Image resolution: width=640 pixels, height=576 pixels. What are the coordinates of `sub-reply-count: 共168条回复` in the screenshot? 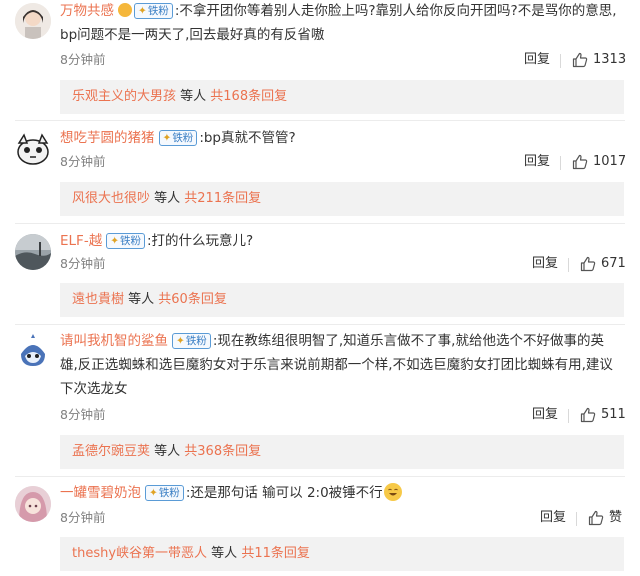 It's located at (248, 96).